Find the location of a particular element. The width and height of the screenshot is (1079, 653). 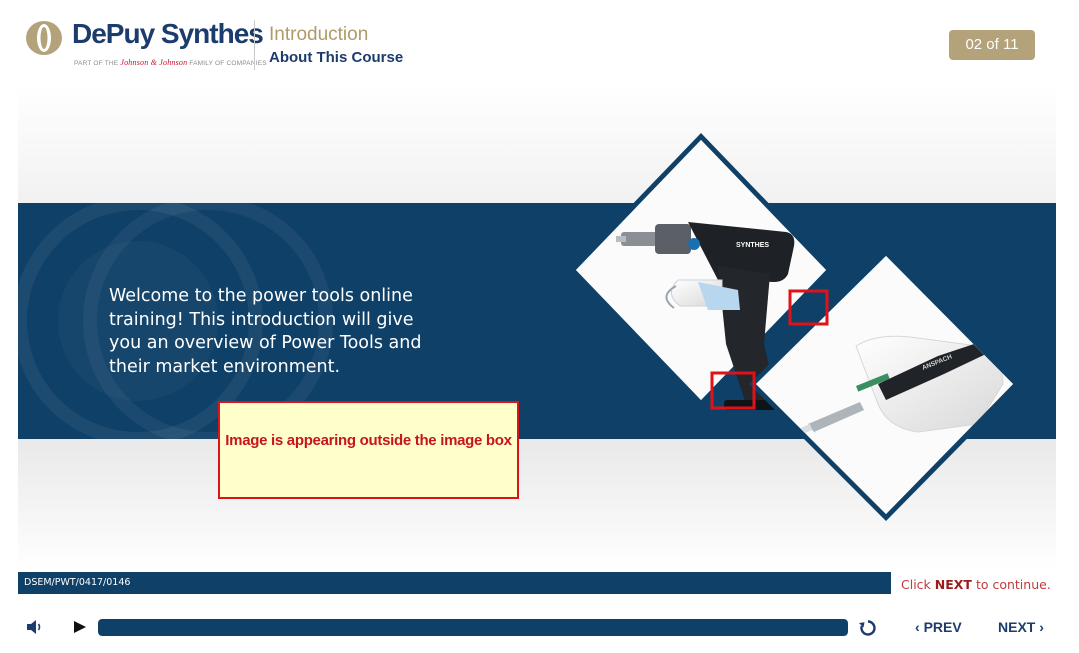

speaker-icon is located at coordinates (35, 627).